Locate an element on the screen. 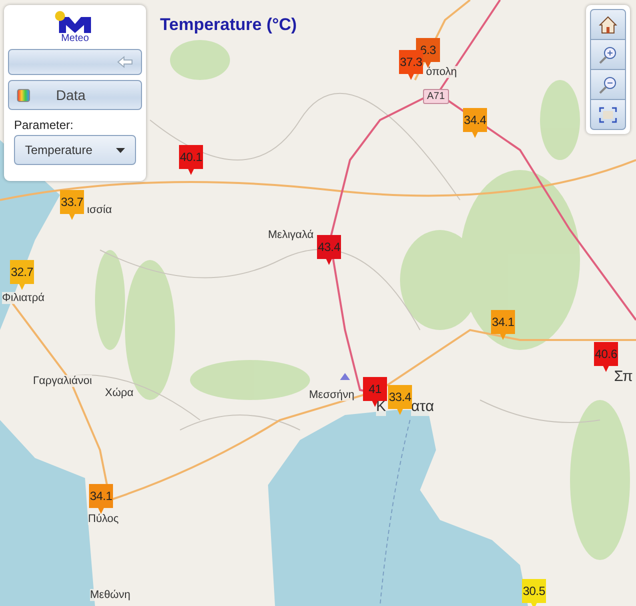 This screenshot has height=606, width=636. parameter-label: Parameter: is located at coordinates (44, 125).